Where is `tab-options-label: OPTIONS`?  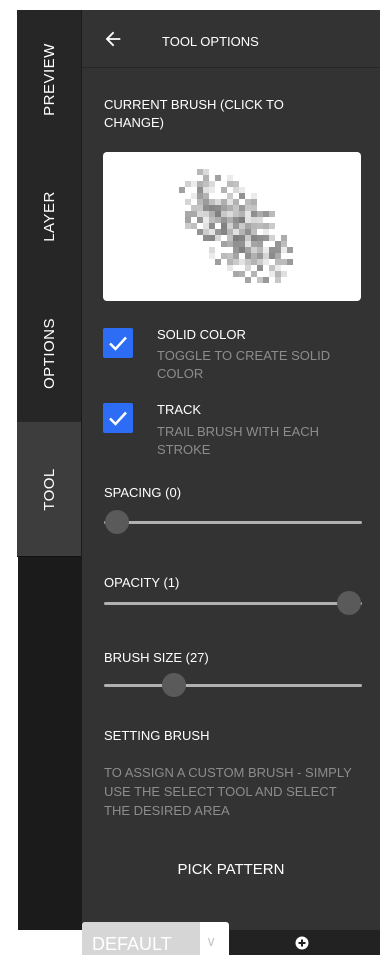
tab-options-label: OPTIONS is located at coordinates (49, 353).